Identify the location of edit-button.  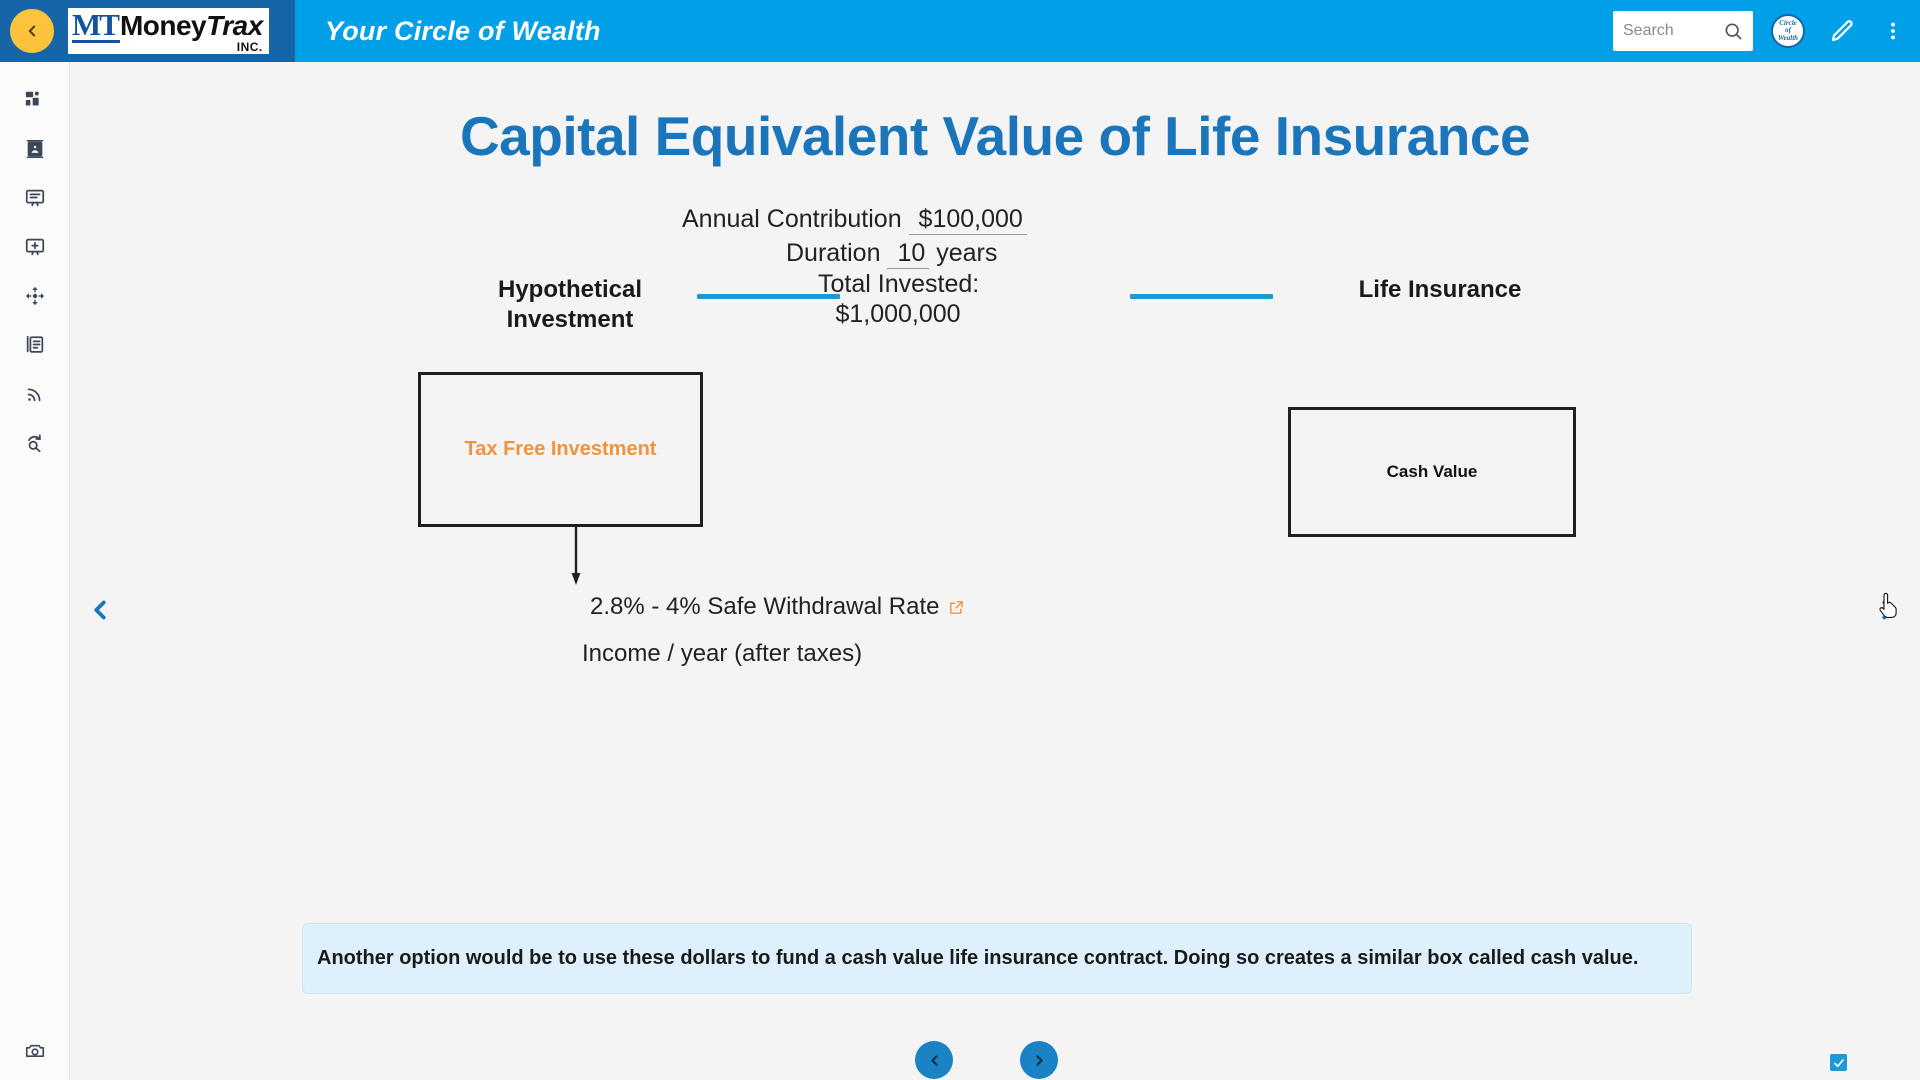
(1842, 31).